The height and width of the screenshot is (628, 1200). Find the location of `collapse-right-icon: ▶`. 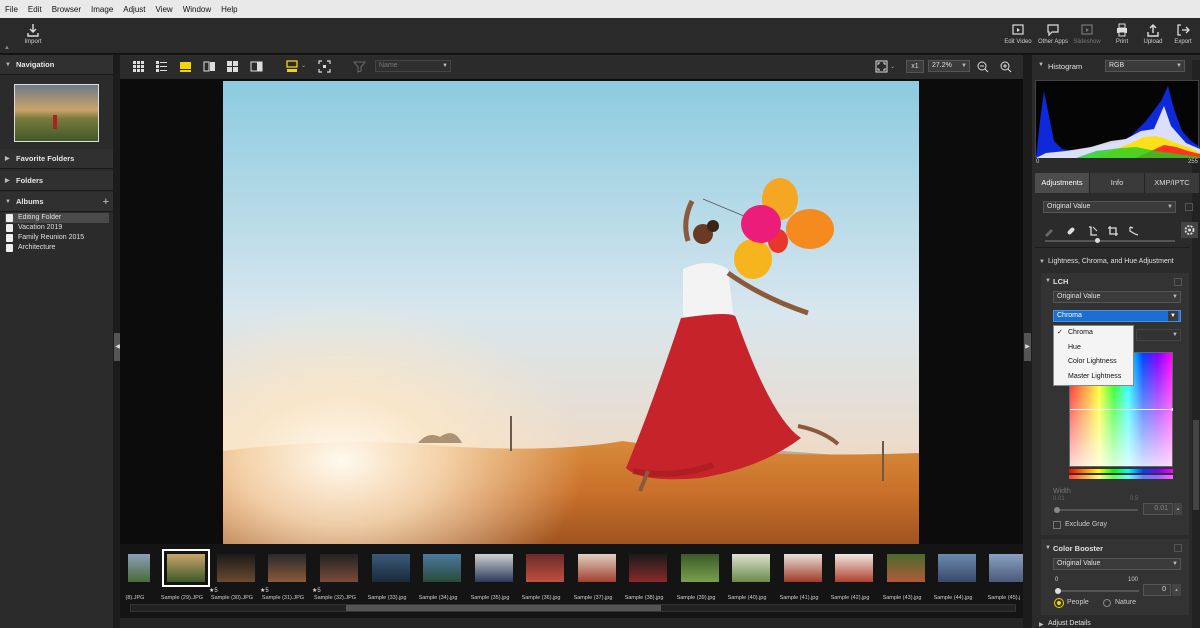

collapse-right-icon: ▶ is located at coordinates (1027, 347).